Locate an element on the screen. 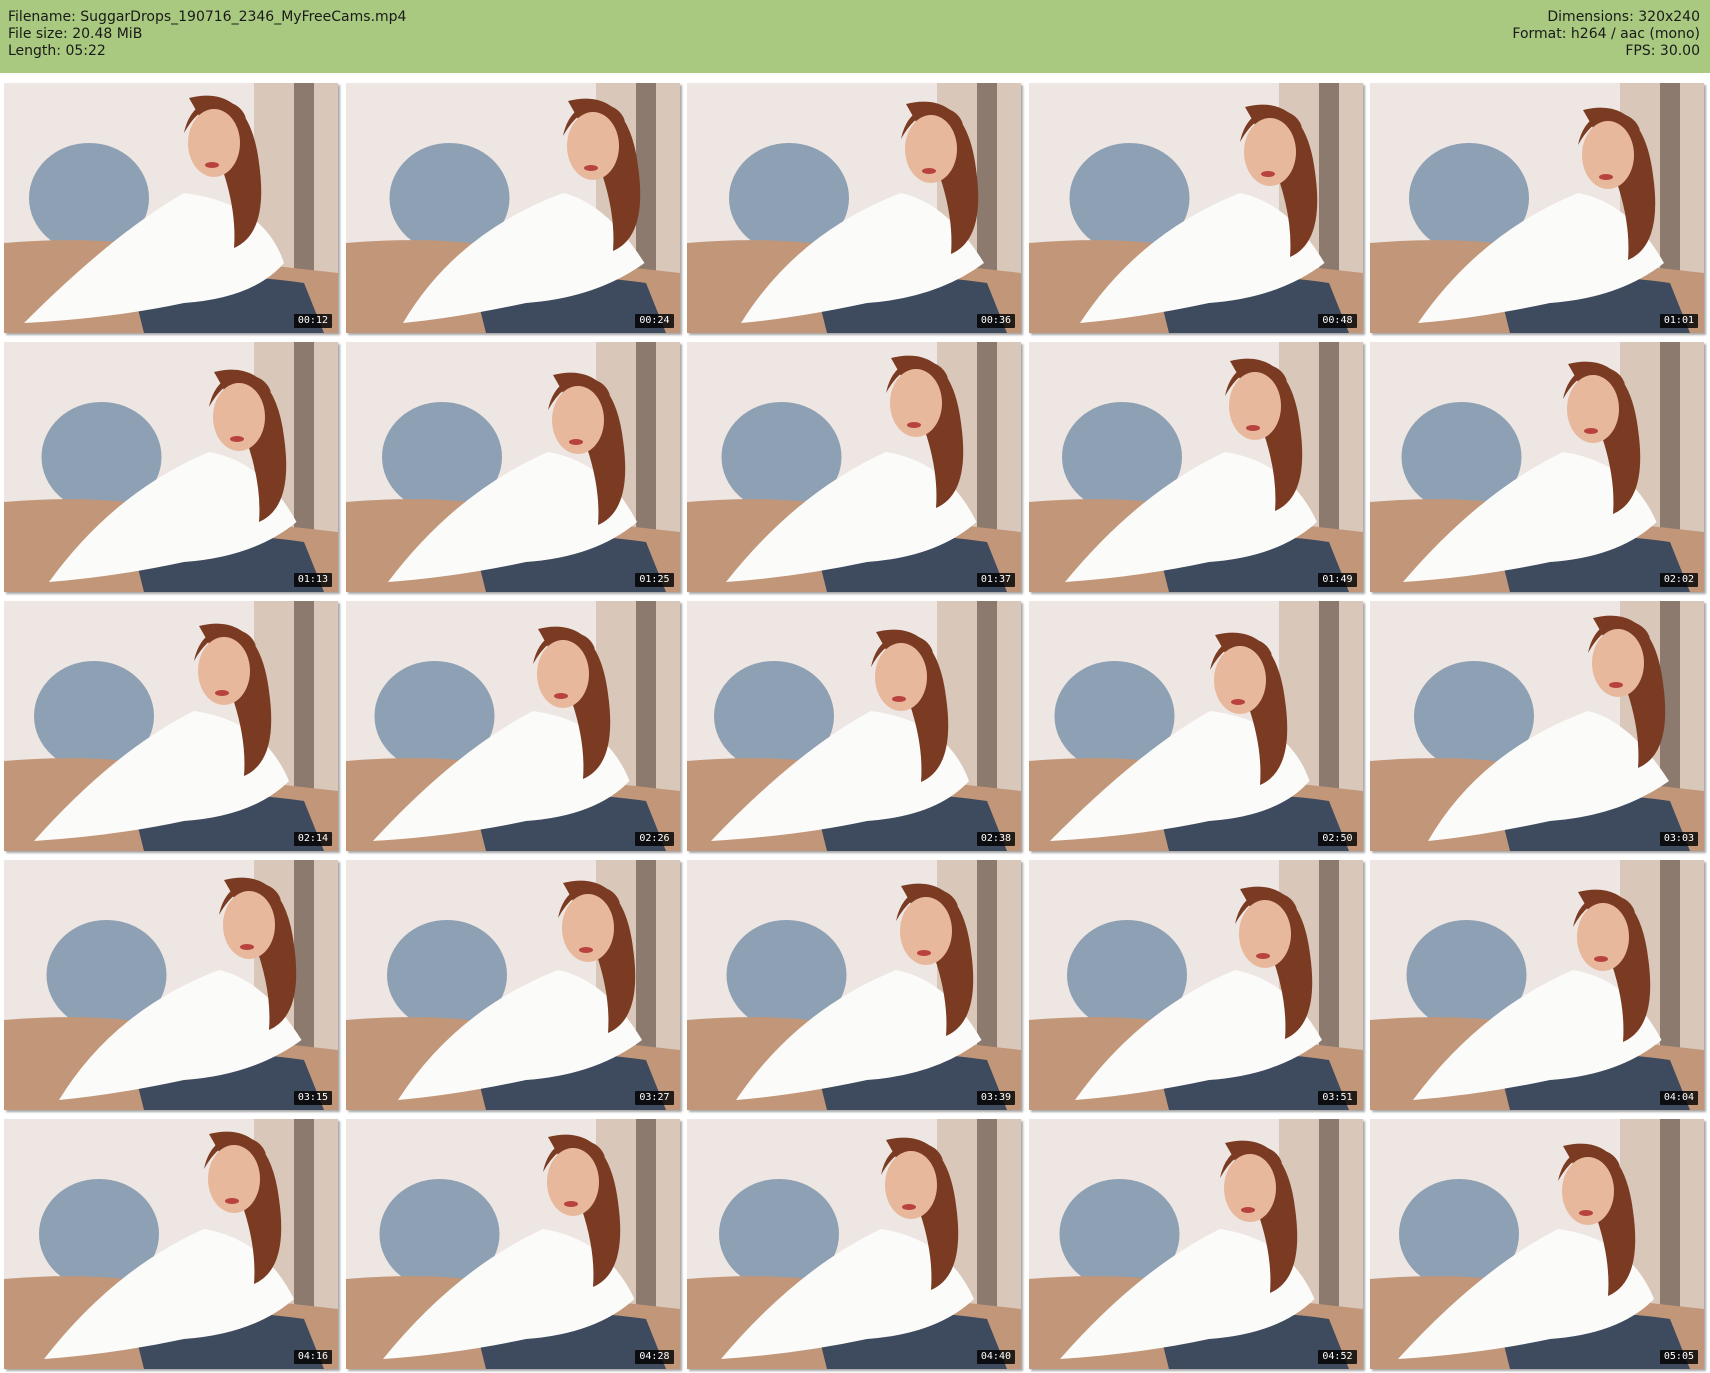 The height and width of the screenshot is (1373, 1710). frame-timestamp: 00:24 is located at coordinates (654, 321).